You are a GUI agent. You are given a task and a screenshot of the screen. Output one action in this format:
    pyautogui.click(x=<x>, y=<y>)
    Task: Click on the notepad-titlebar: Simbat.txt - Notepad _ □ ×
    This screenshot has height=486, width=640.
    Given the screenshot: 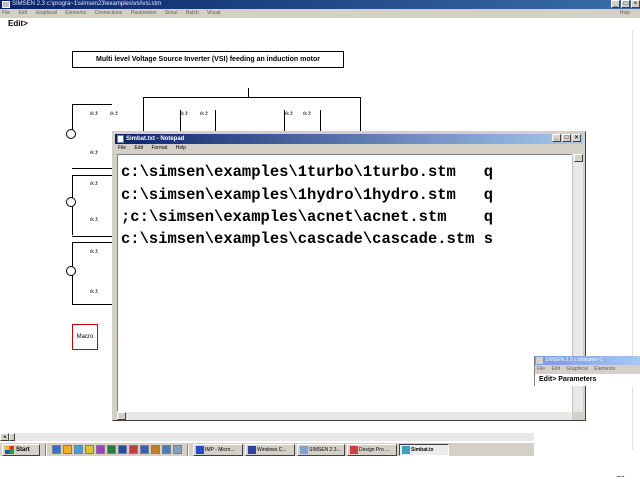 What is the action you would take?
    pyautogui.click(x=349, y=139)
    